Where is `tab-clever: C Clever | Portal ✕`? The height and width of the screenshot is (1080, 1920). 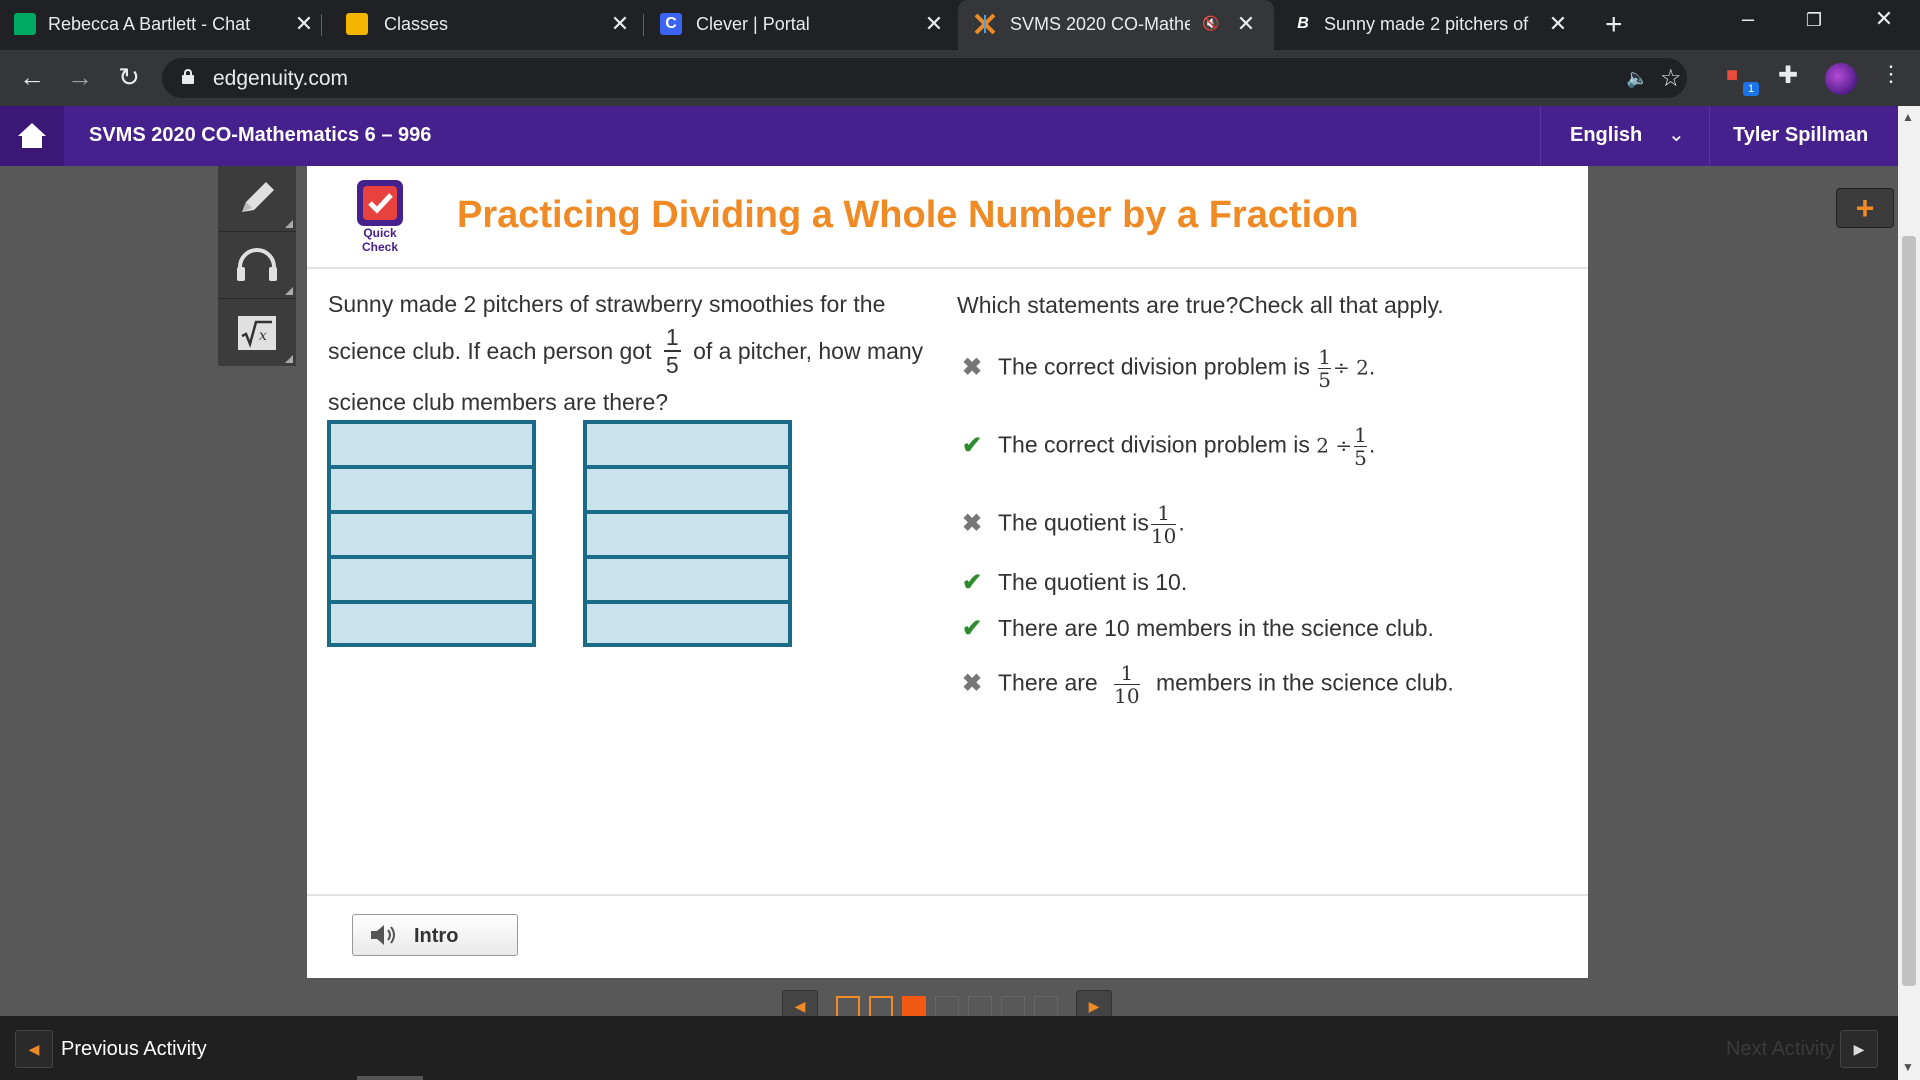
tab-clever: C Clever | Portal ✕ is located at coordinates (800, 25).